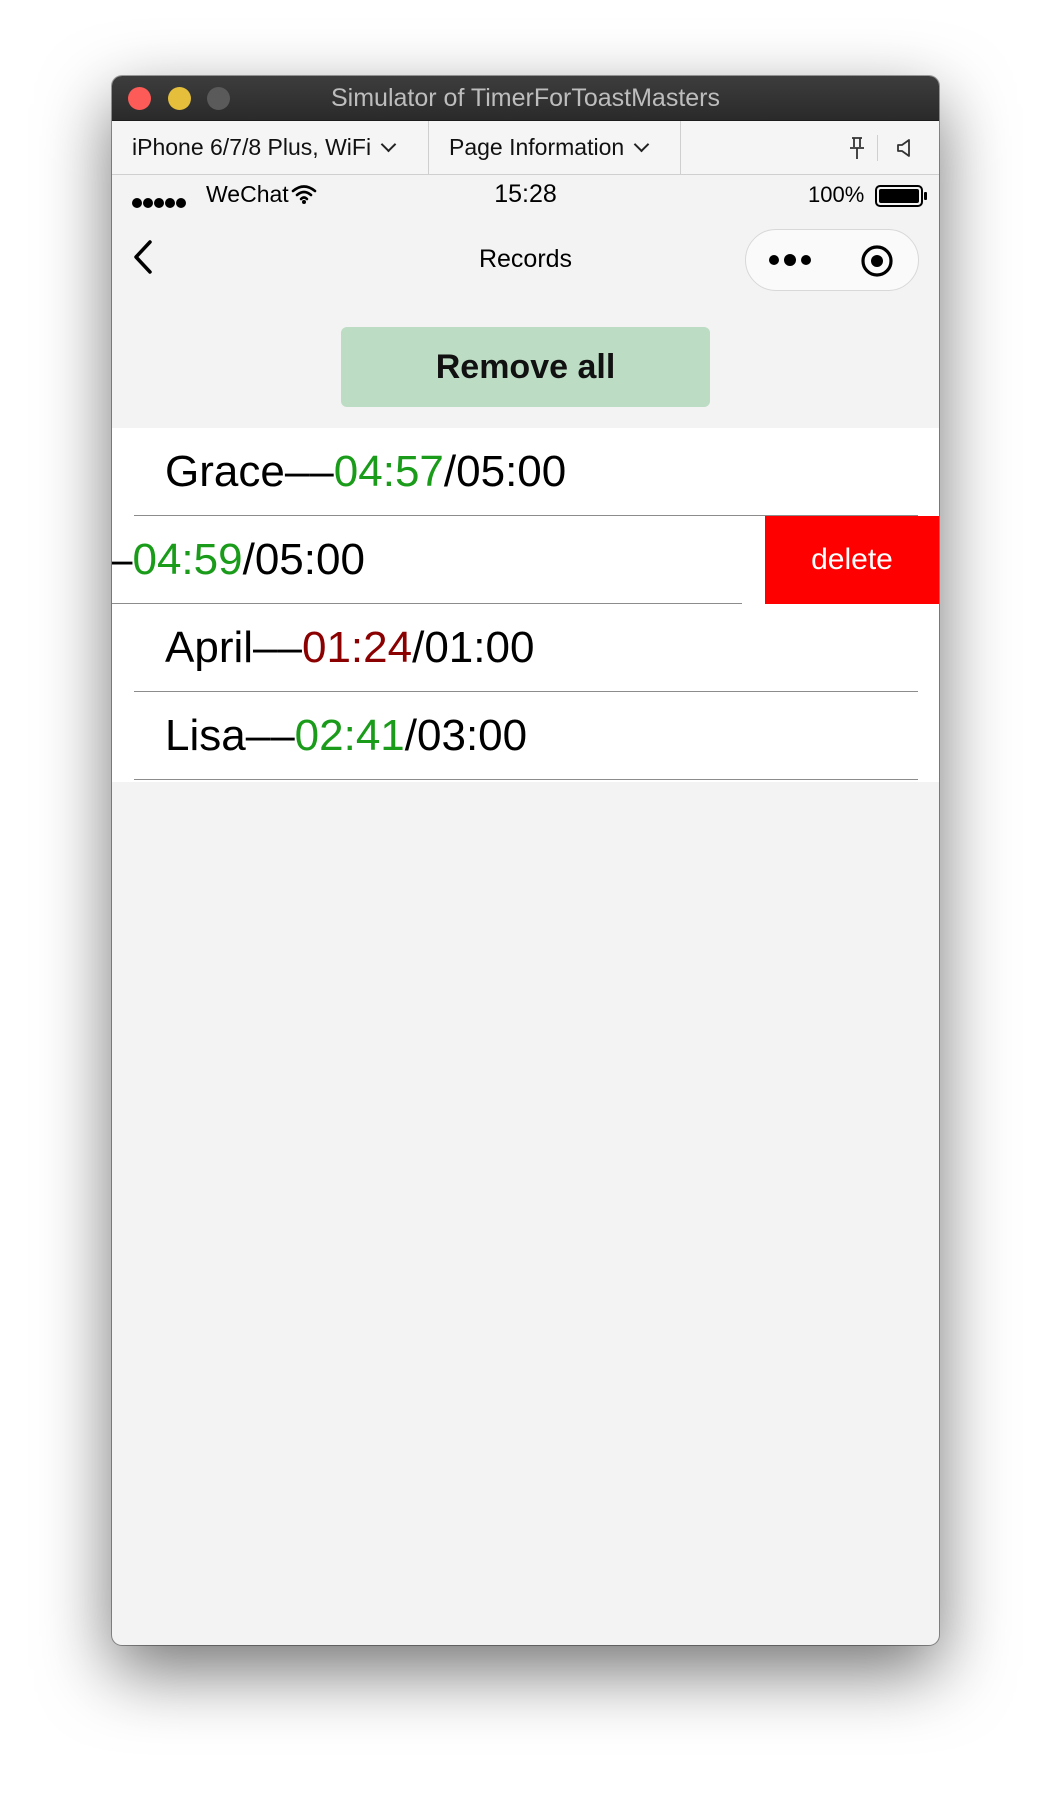 This screenshot has width=1052, height=1794. Describe the element at coordinates (526, 779) in the screenshot. I see `row-divider` at that location.